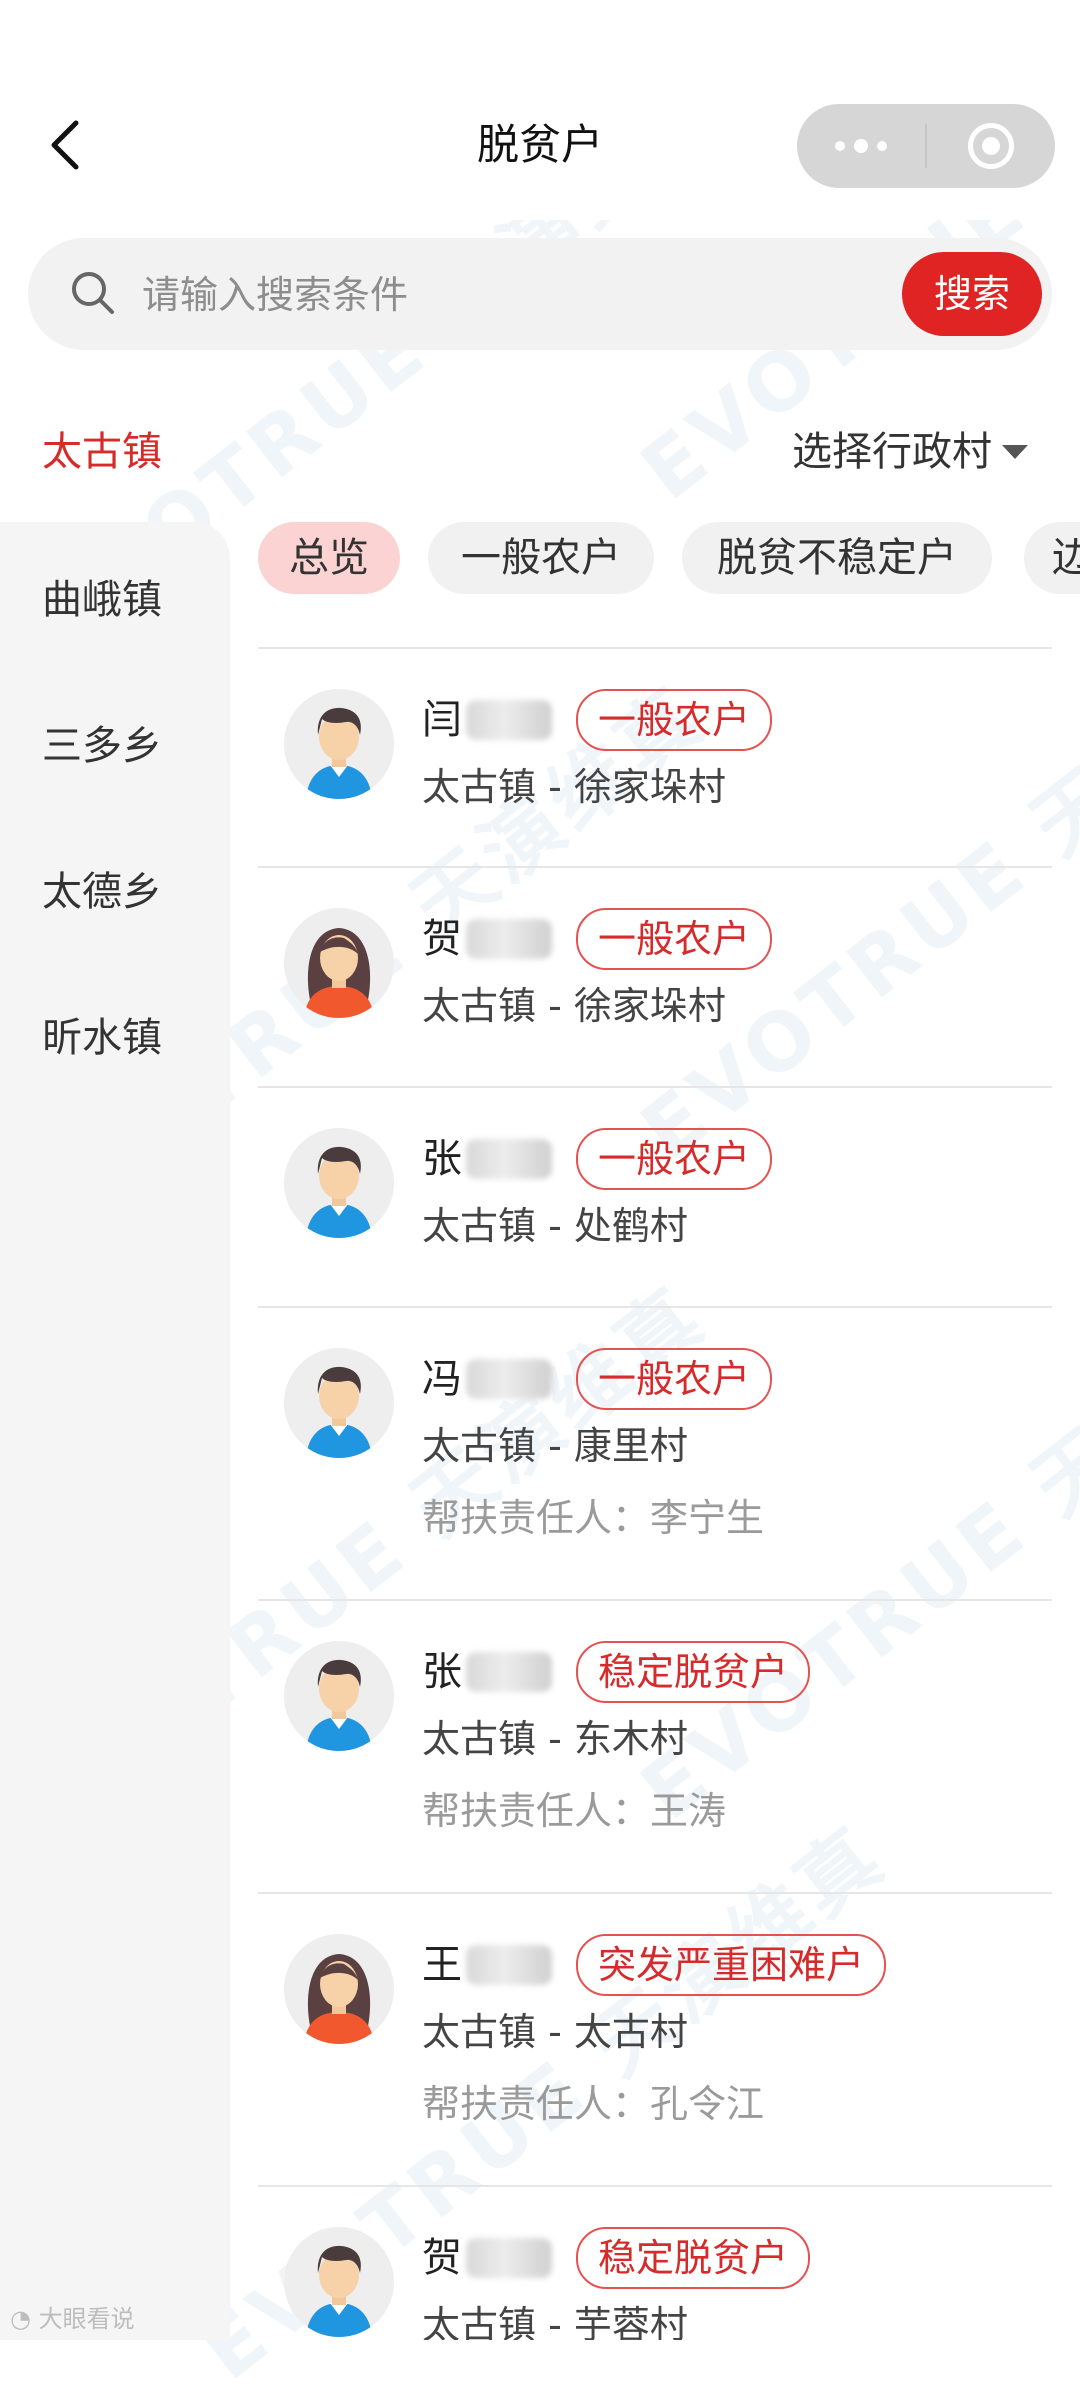 This screenshot has width=1080, height=2402. Describe the element at coordinates (442, 720) in the screenshot. I see `household-surname: 闫` at that location.